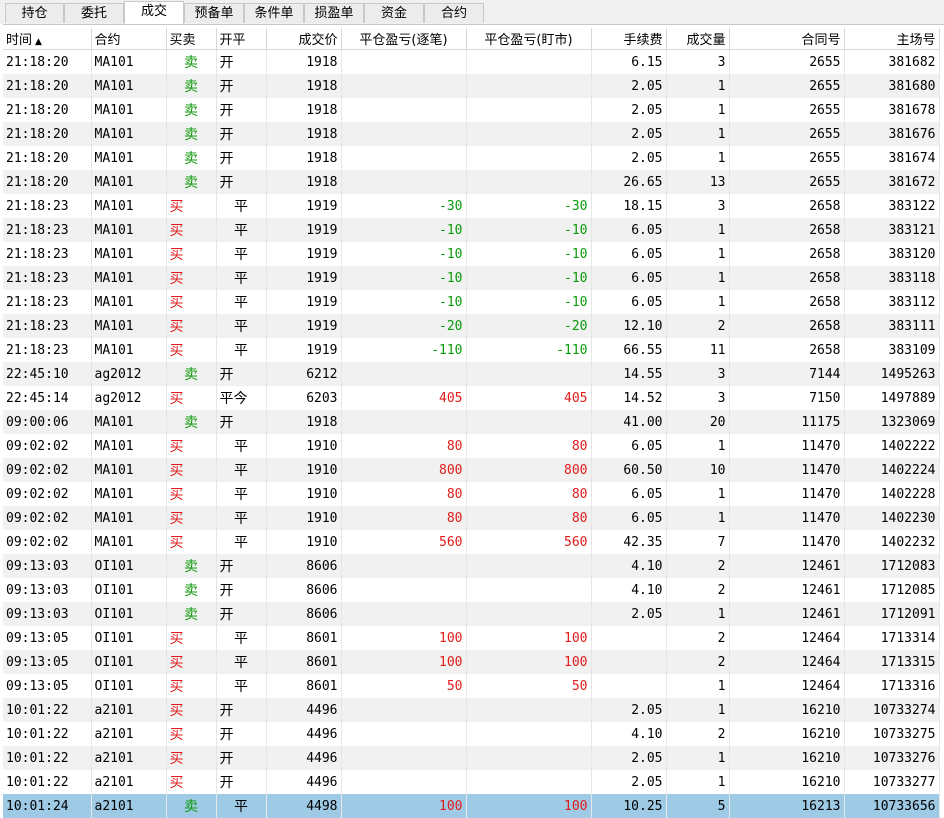  I want to click on cell-qty: 3, so click(698, 398).